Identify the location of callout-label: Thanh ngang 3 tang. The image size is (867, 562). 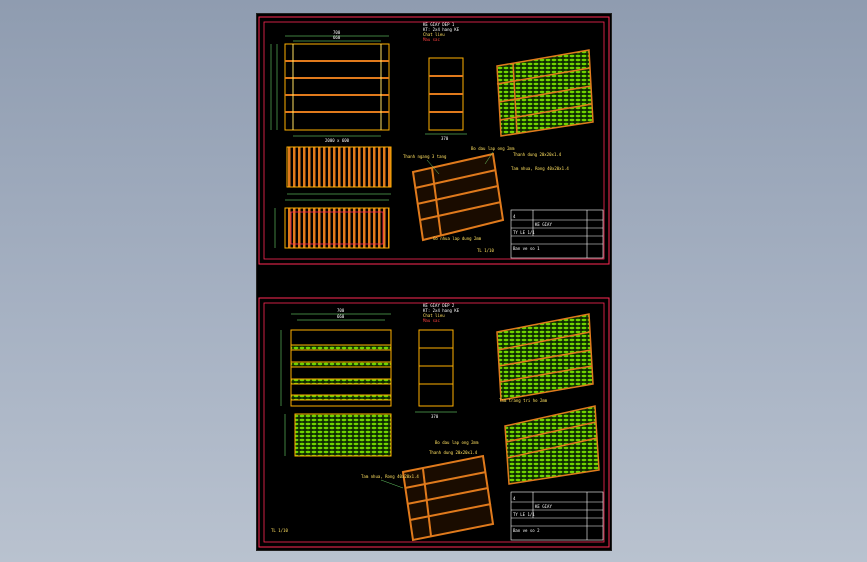
(425, 156).